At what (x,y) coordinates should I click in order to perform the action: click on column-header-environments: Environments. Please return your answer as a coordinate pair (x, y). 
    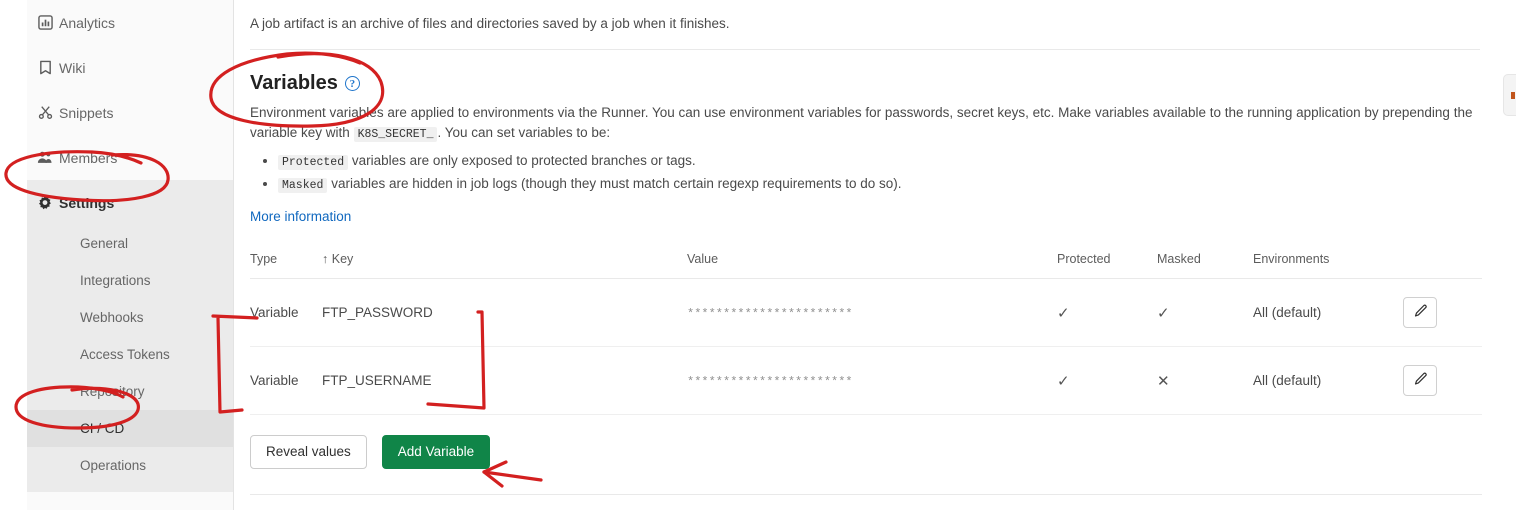
    Looking at the image, I should click on (1328, 266).